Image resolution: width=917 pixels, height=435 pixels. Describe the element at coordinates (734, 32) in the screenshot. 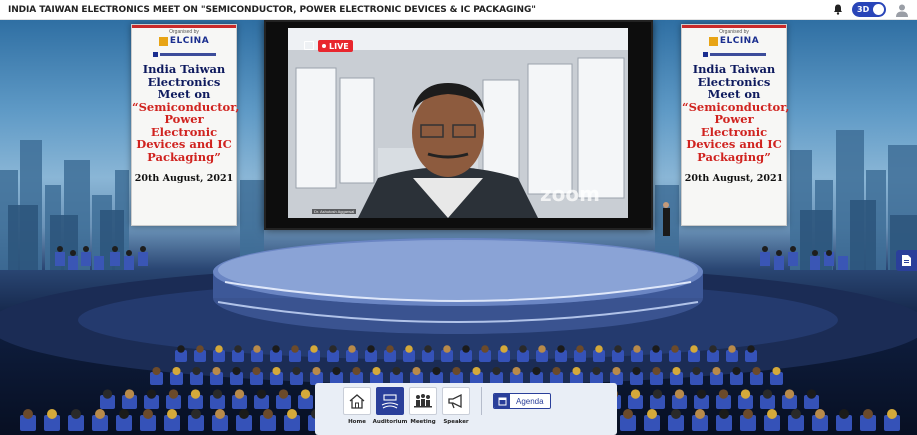

I see `organised-by-label: Organised by` at that location.